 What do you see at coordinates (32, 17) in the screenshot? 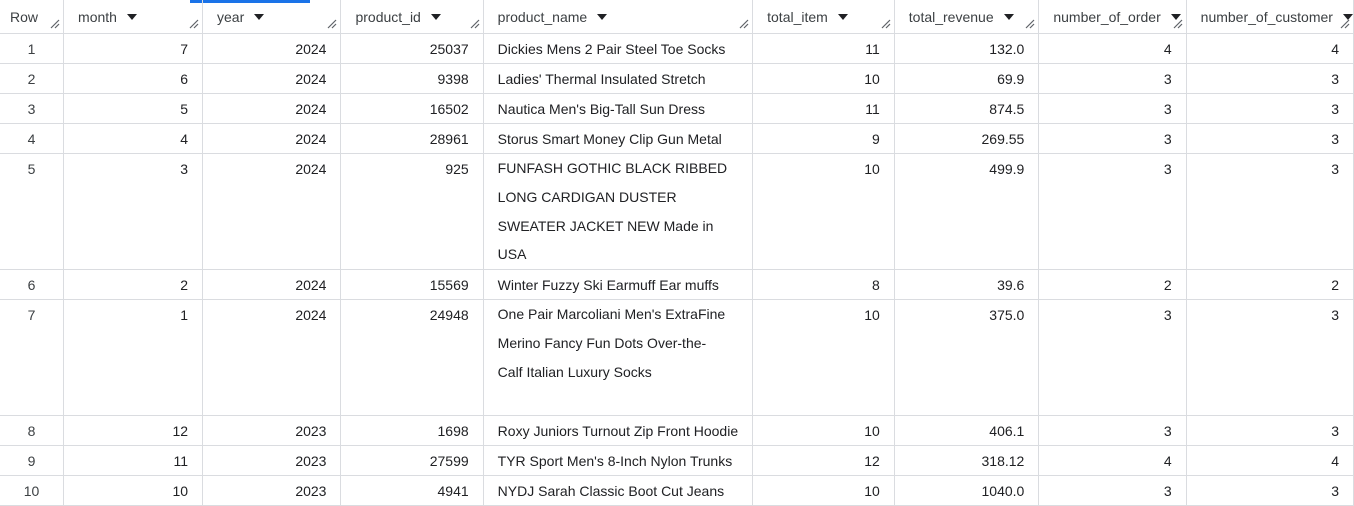
I see `column-header-row: Row` at bounding box center [32, 17].